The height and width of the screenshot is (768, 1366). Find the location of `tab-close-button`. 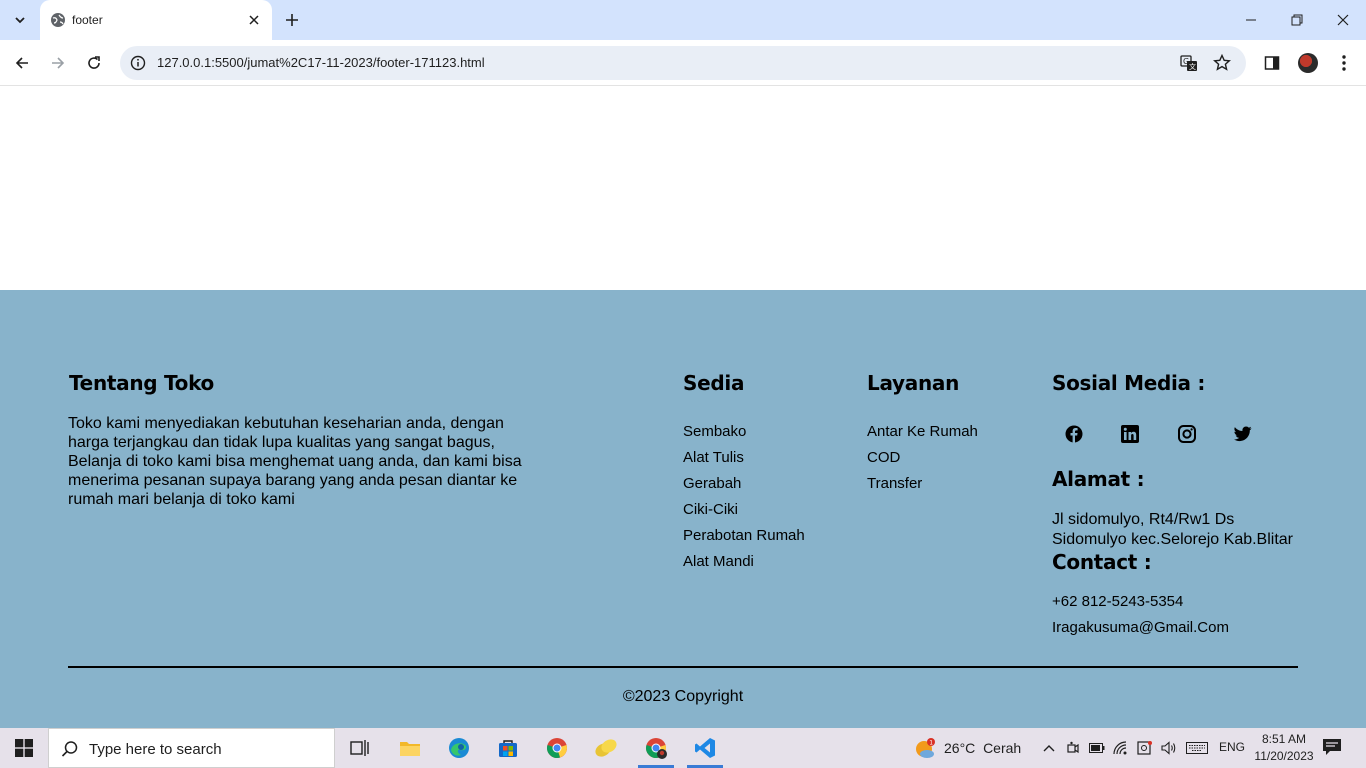

tab-close-button is located at coordinates (254, 20).